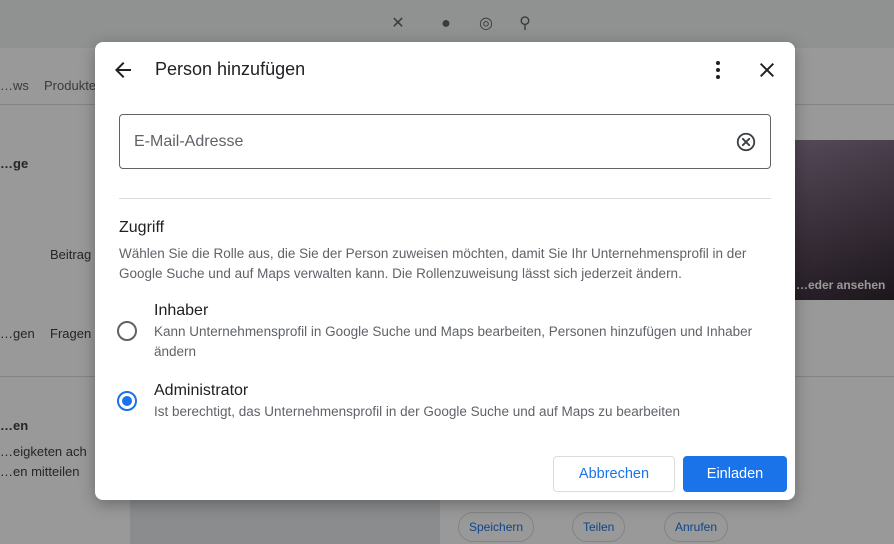 The image size is (894, 544). I want to click on section-divider, so click(445, 198).